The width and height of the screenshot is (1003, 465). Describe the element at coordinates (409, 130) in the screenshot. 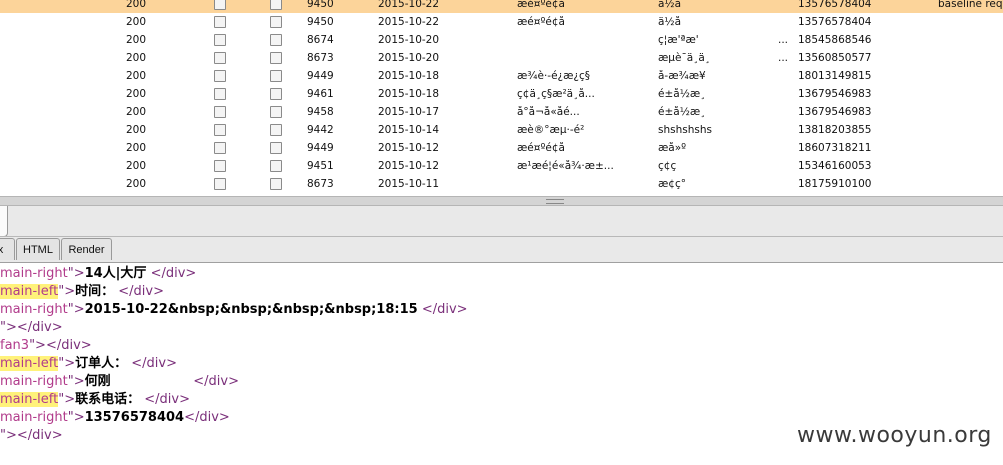

I see `date-cell: 2015-10-14` at that location.